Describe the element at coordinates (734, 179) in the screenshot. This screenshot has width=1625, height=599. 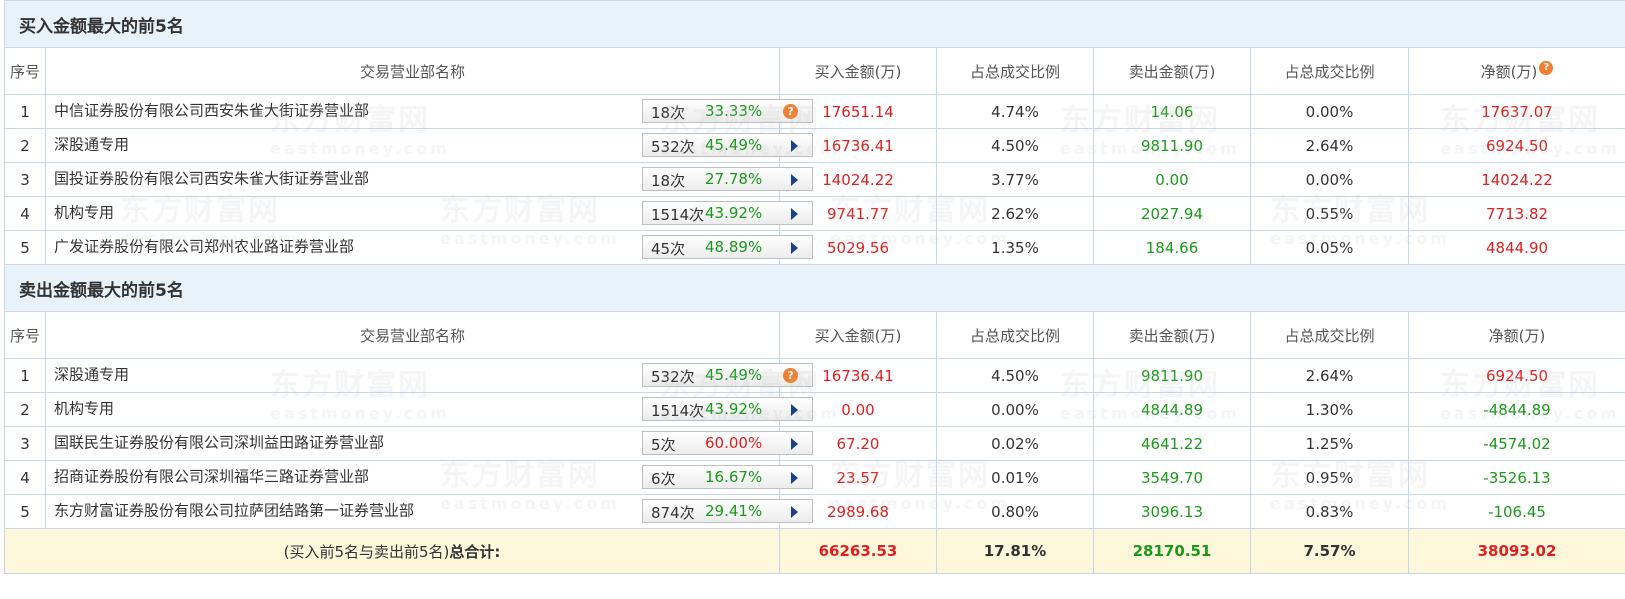
I see `seat-win-rate: 27.78%` at that location.